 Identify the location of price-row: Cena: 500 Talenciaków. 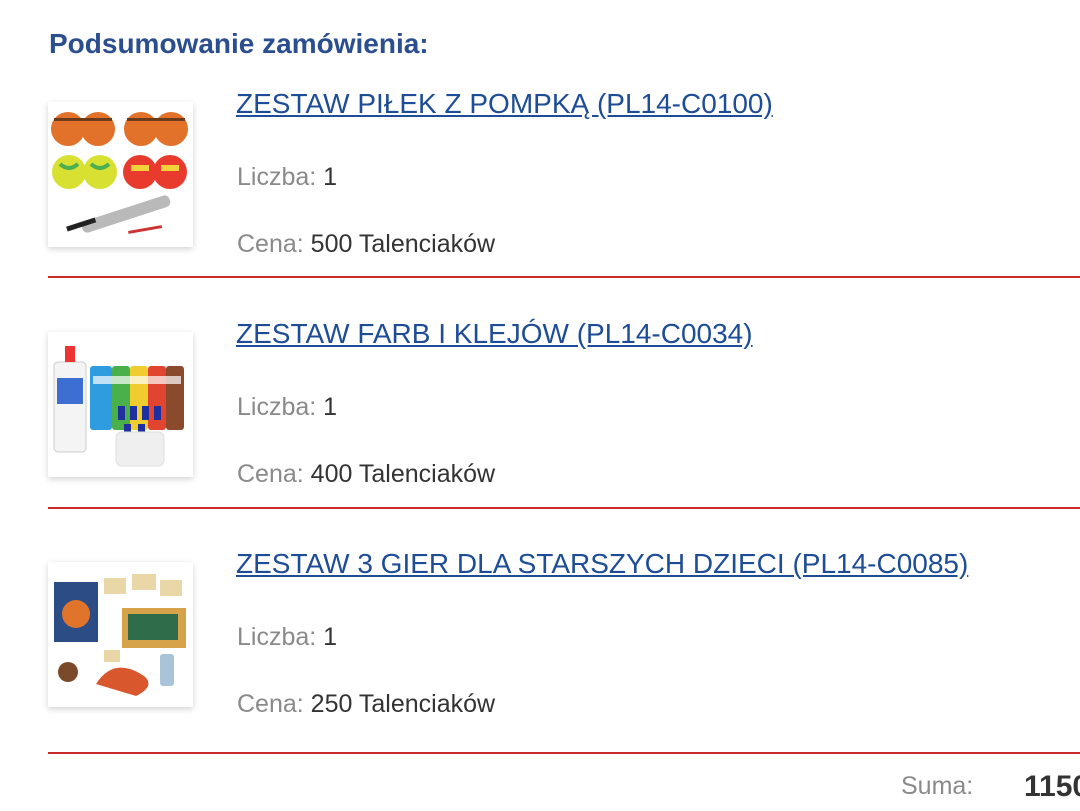
(366, 244).